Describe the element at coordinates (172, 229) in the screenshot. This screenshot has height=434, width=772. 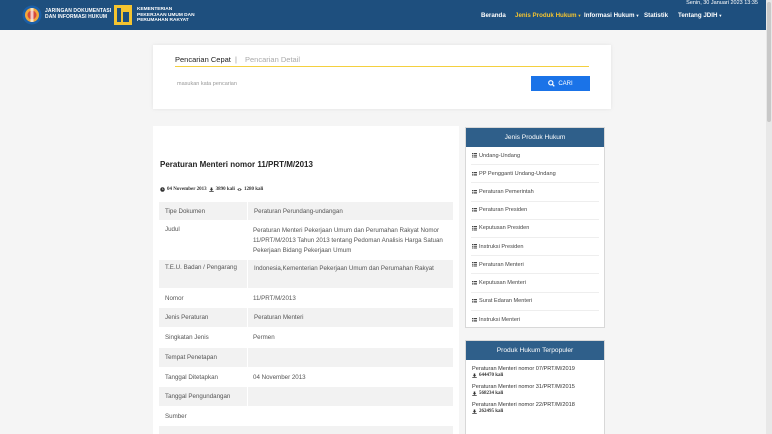
I see `row-key: Judul` at that location.